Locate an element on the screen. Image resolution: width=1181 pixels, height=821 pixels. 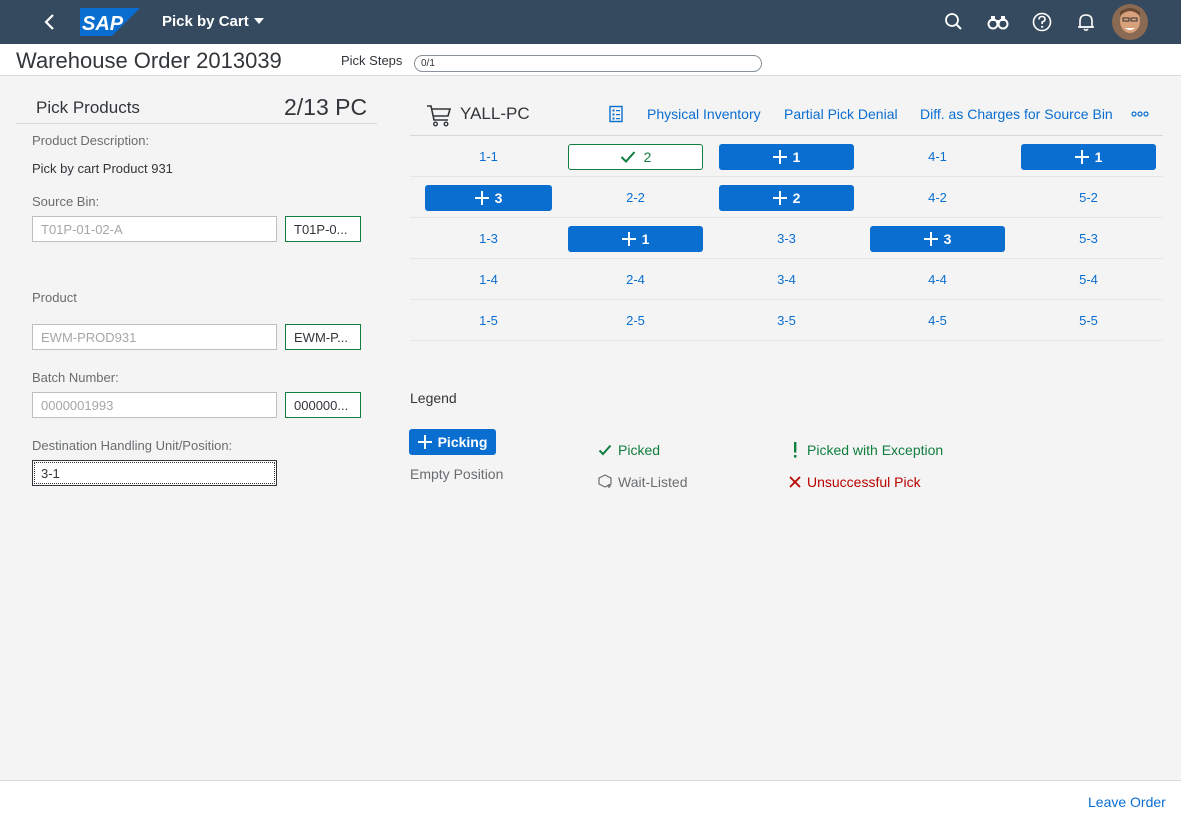
picking-position-button: 2 is located at coordinates (786, 197).